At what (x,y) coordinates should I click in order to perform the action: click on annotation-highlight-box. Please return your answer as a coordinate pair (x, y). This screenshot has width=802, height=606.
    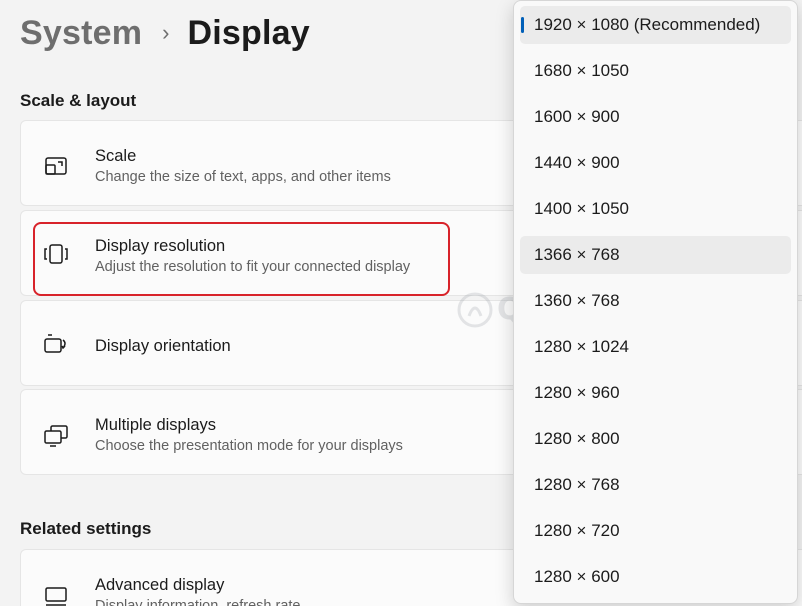
    Looking at the image, I should click on (241, 259).